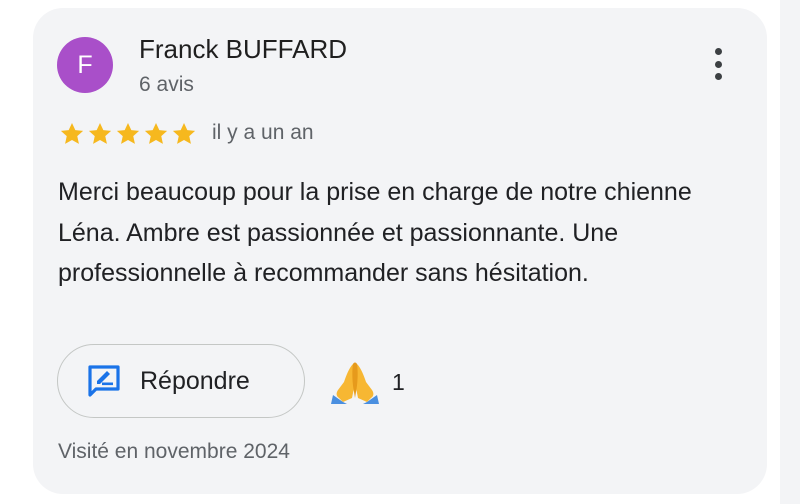  What do you see at coordinates (166, 84) in the screenshot?
I see `reviewer-review-count: 6 avis` at bounding box center [166, 84].